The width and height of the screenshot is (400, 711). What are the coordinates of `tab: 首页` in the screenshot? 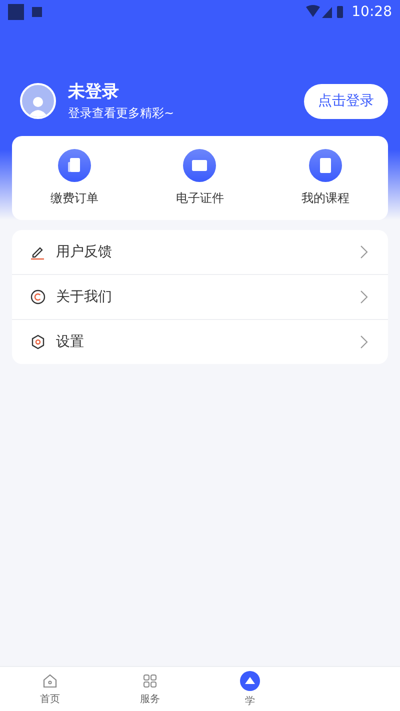 It's located at (50, 689).